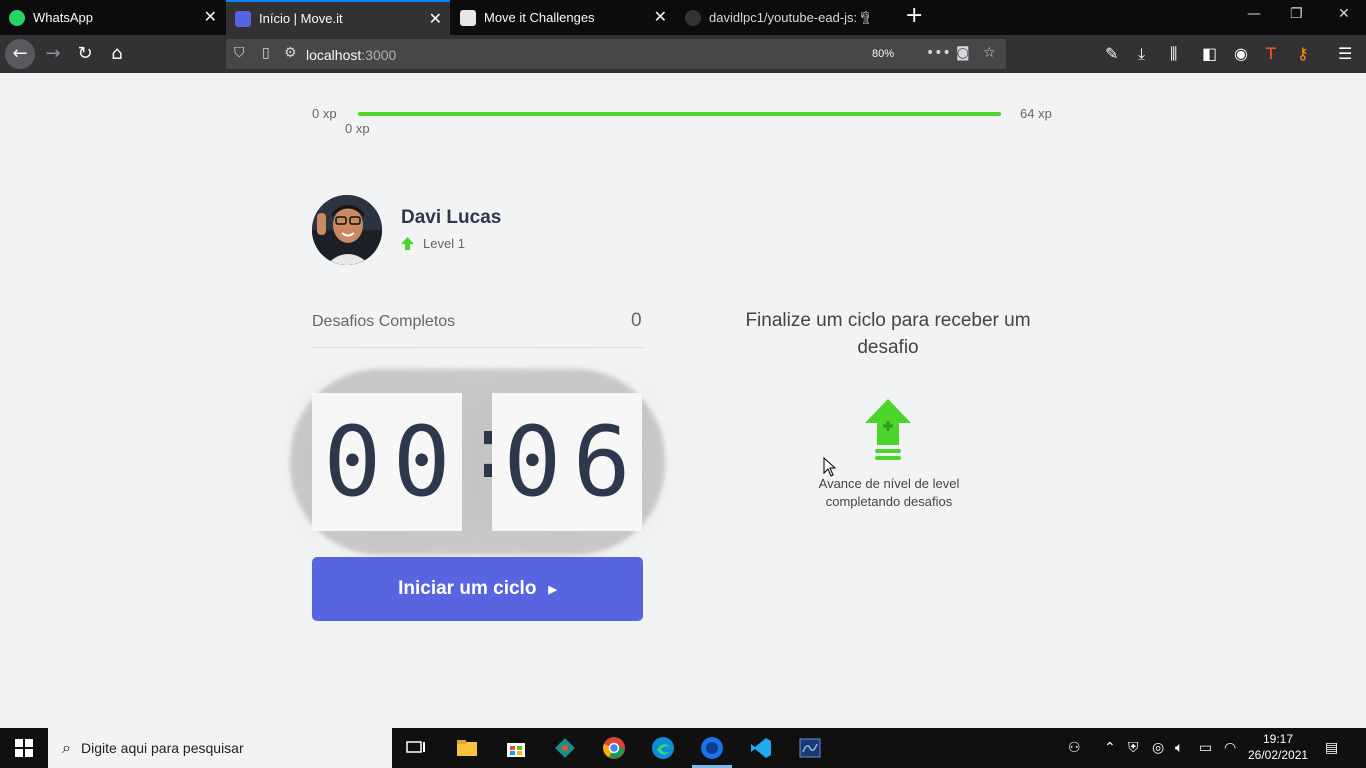 This screenshot has height=768, width=1366. Describe the element at coordinates (351, 55) in the screenshot. I see `url-text: localhost:3000` at that location.